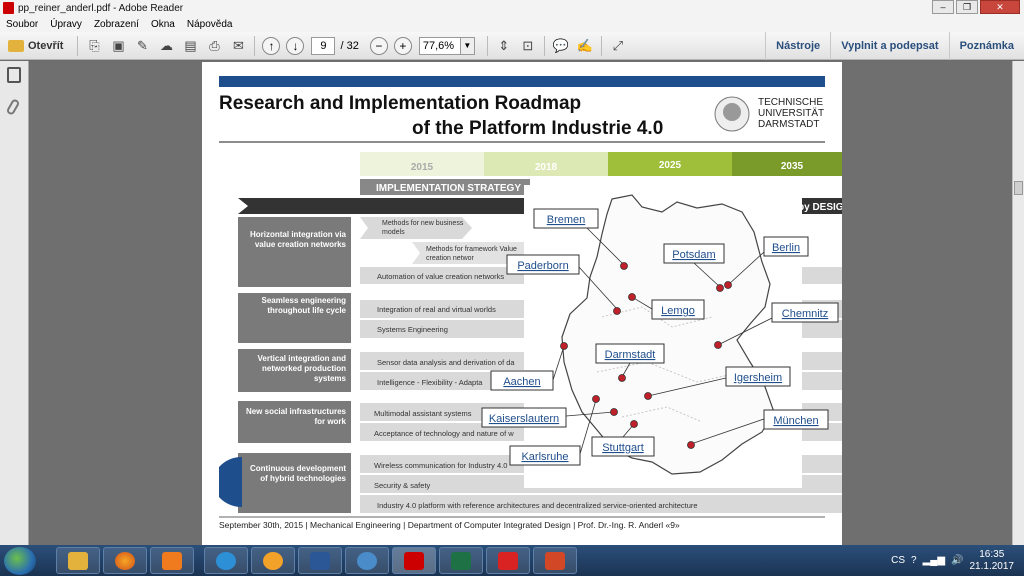 Image resolution: width=1024 pixels, height=576 pixels. I want to click on year-2025: 2025, so click(670, 165).